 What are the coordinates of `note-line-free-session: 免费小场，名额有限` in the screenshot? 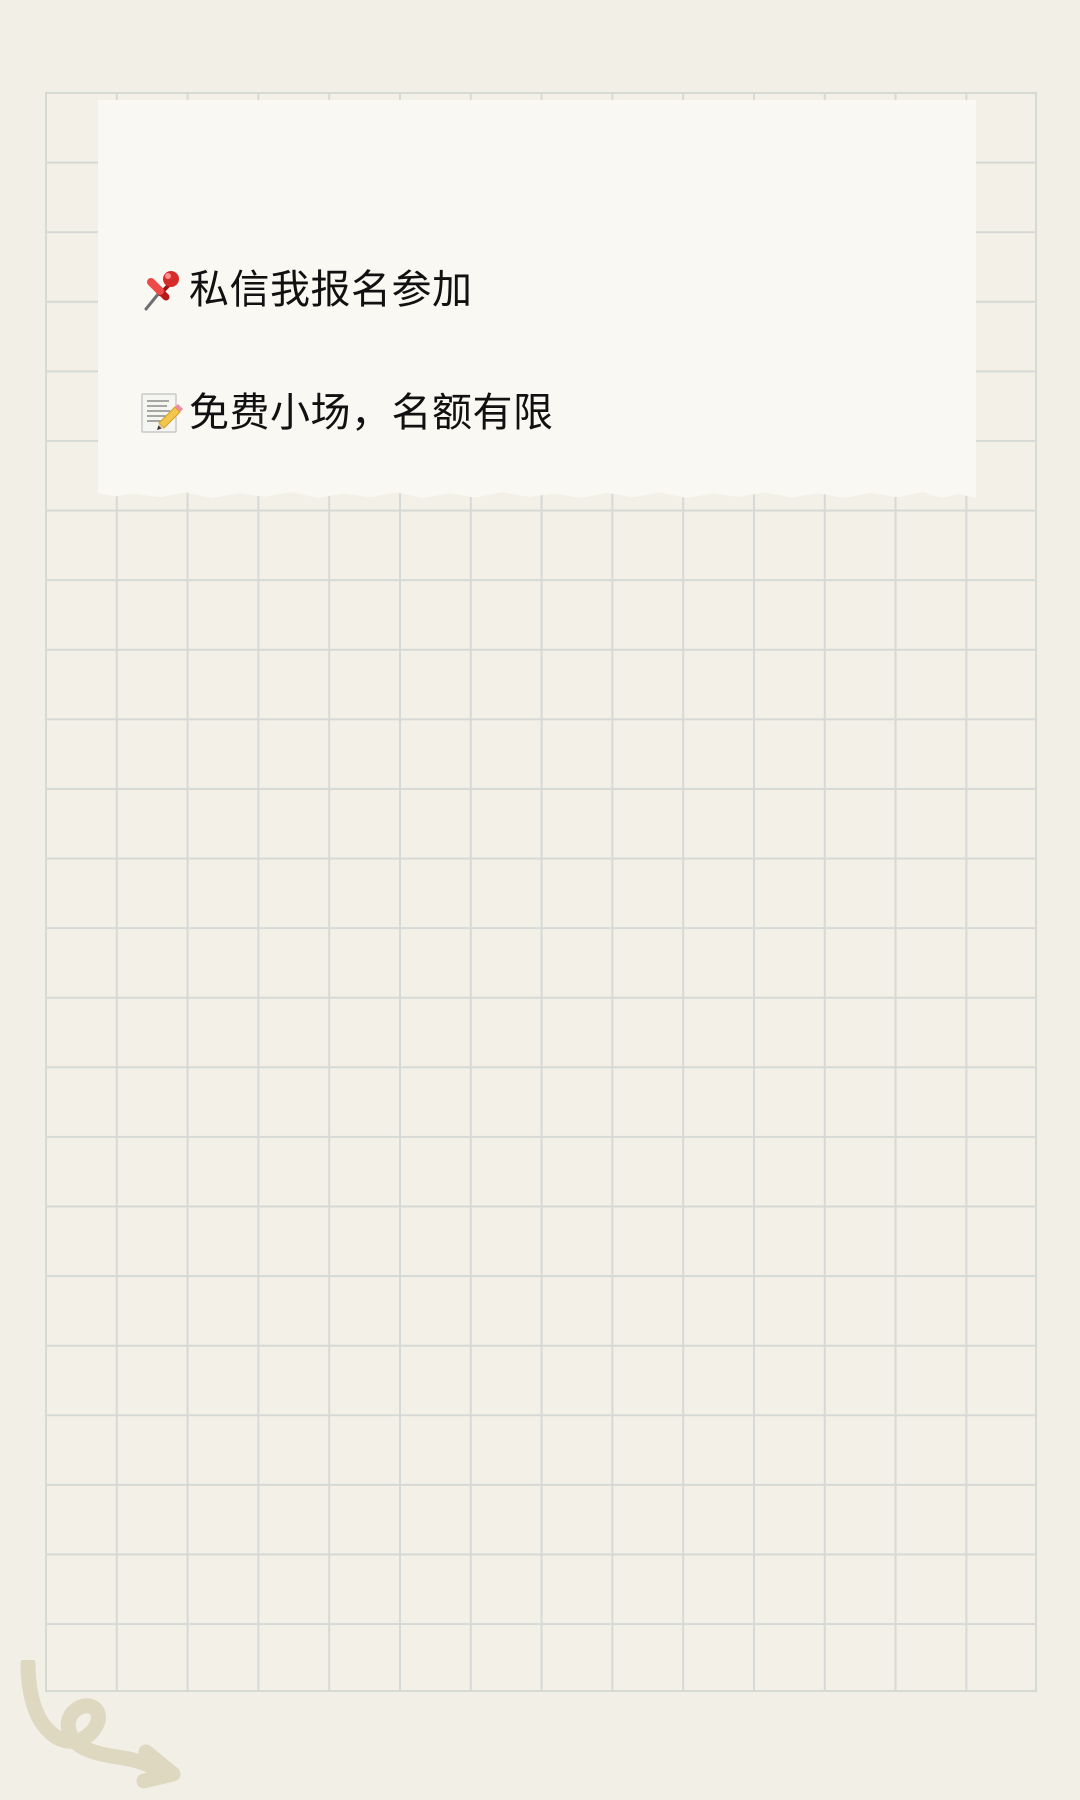 It's located at (345, 413).